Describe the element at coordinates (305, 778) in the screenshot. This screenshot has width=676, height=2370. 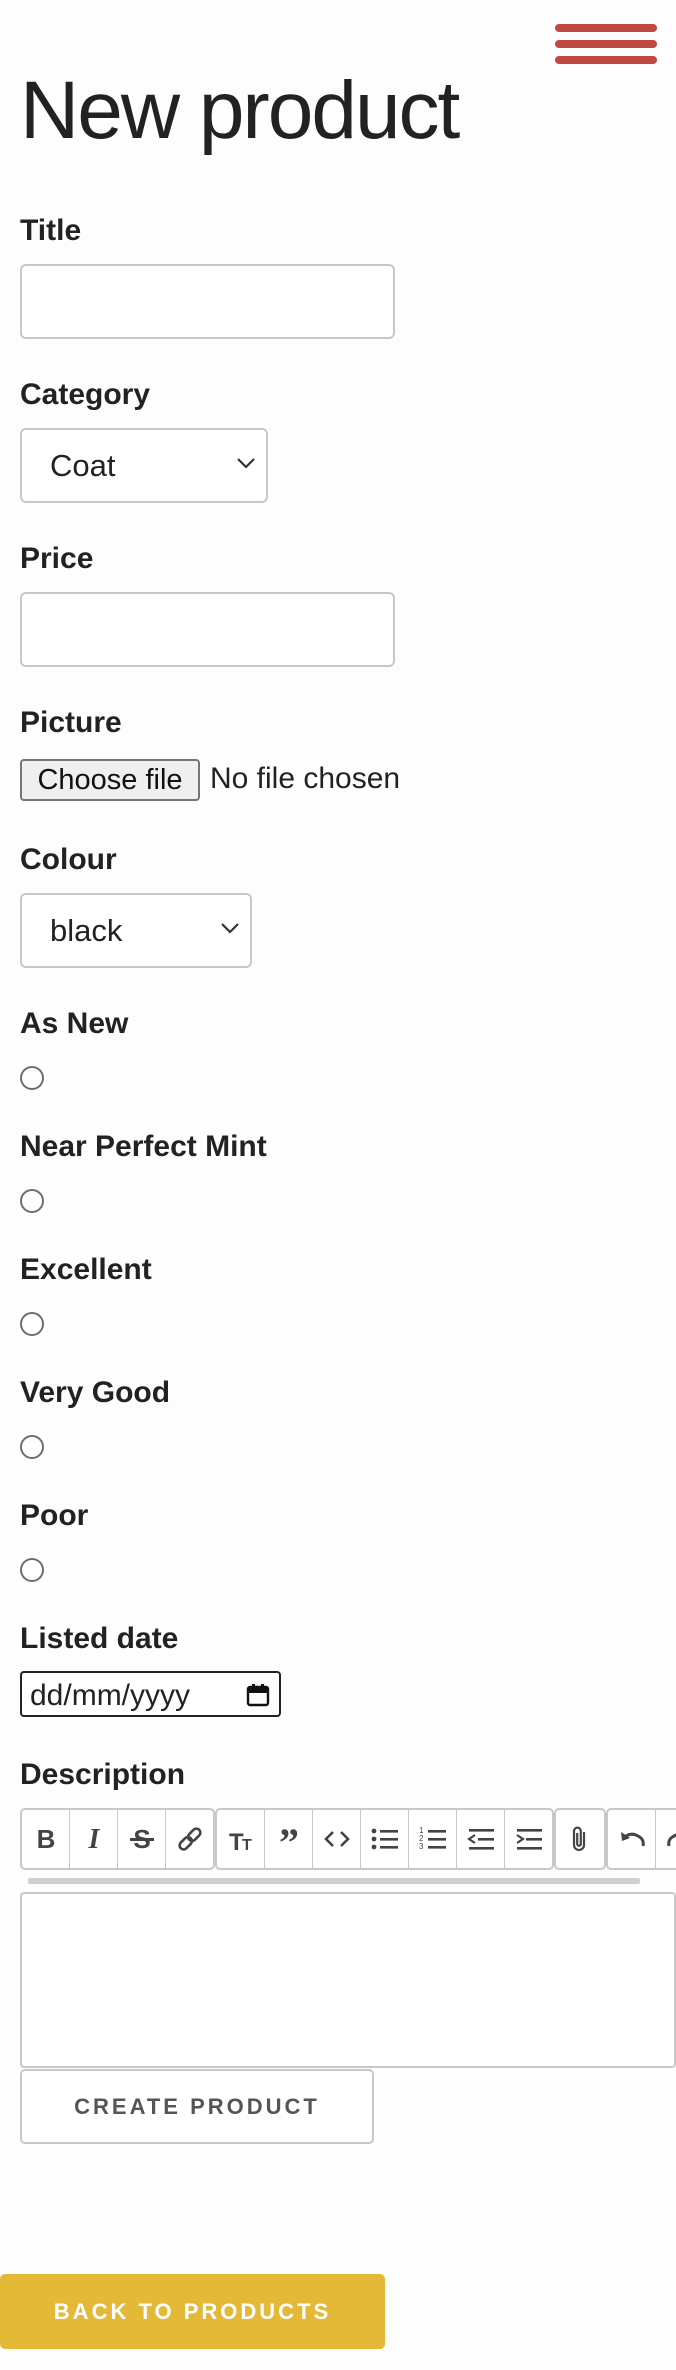
I see `file-status: No file chosen` at that location.